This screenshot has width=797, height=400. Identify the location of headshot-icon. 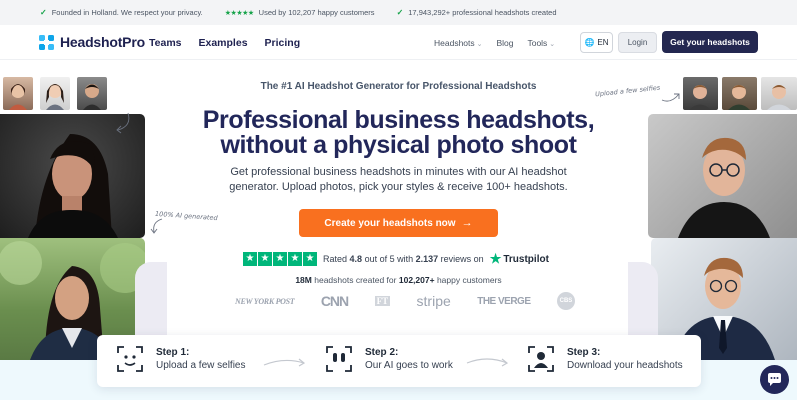
(541, 359).